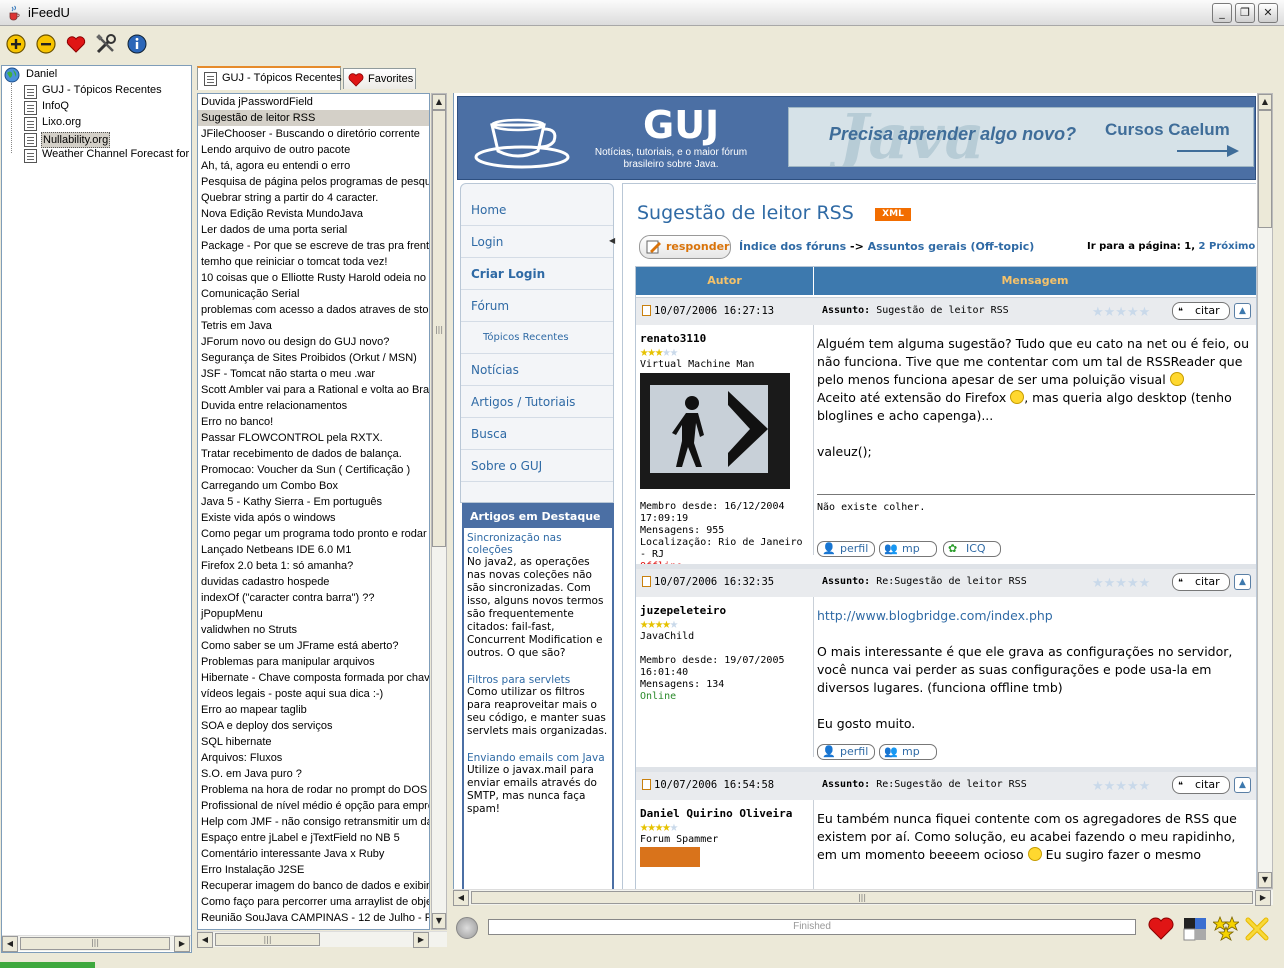 The image size is (1284, 968). Describe the element at coordinates (313, 406) in the screenshot. I see `topic-item: Duvida entre relacionamentos` at that location.